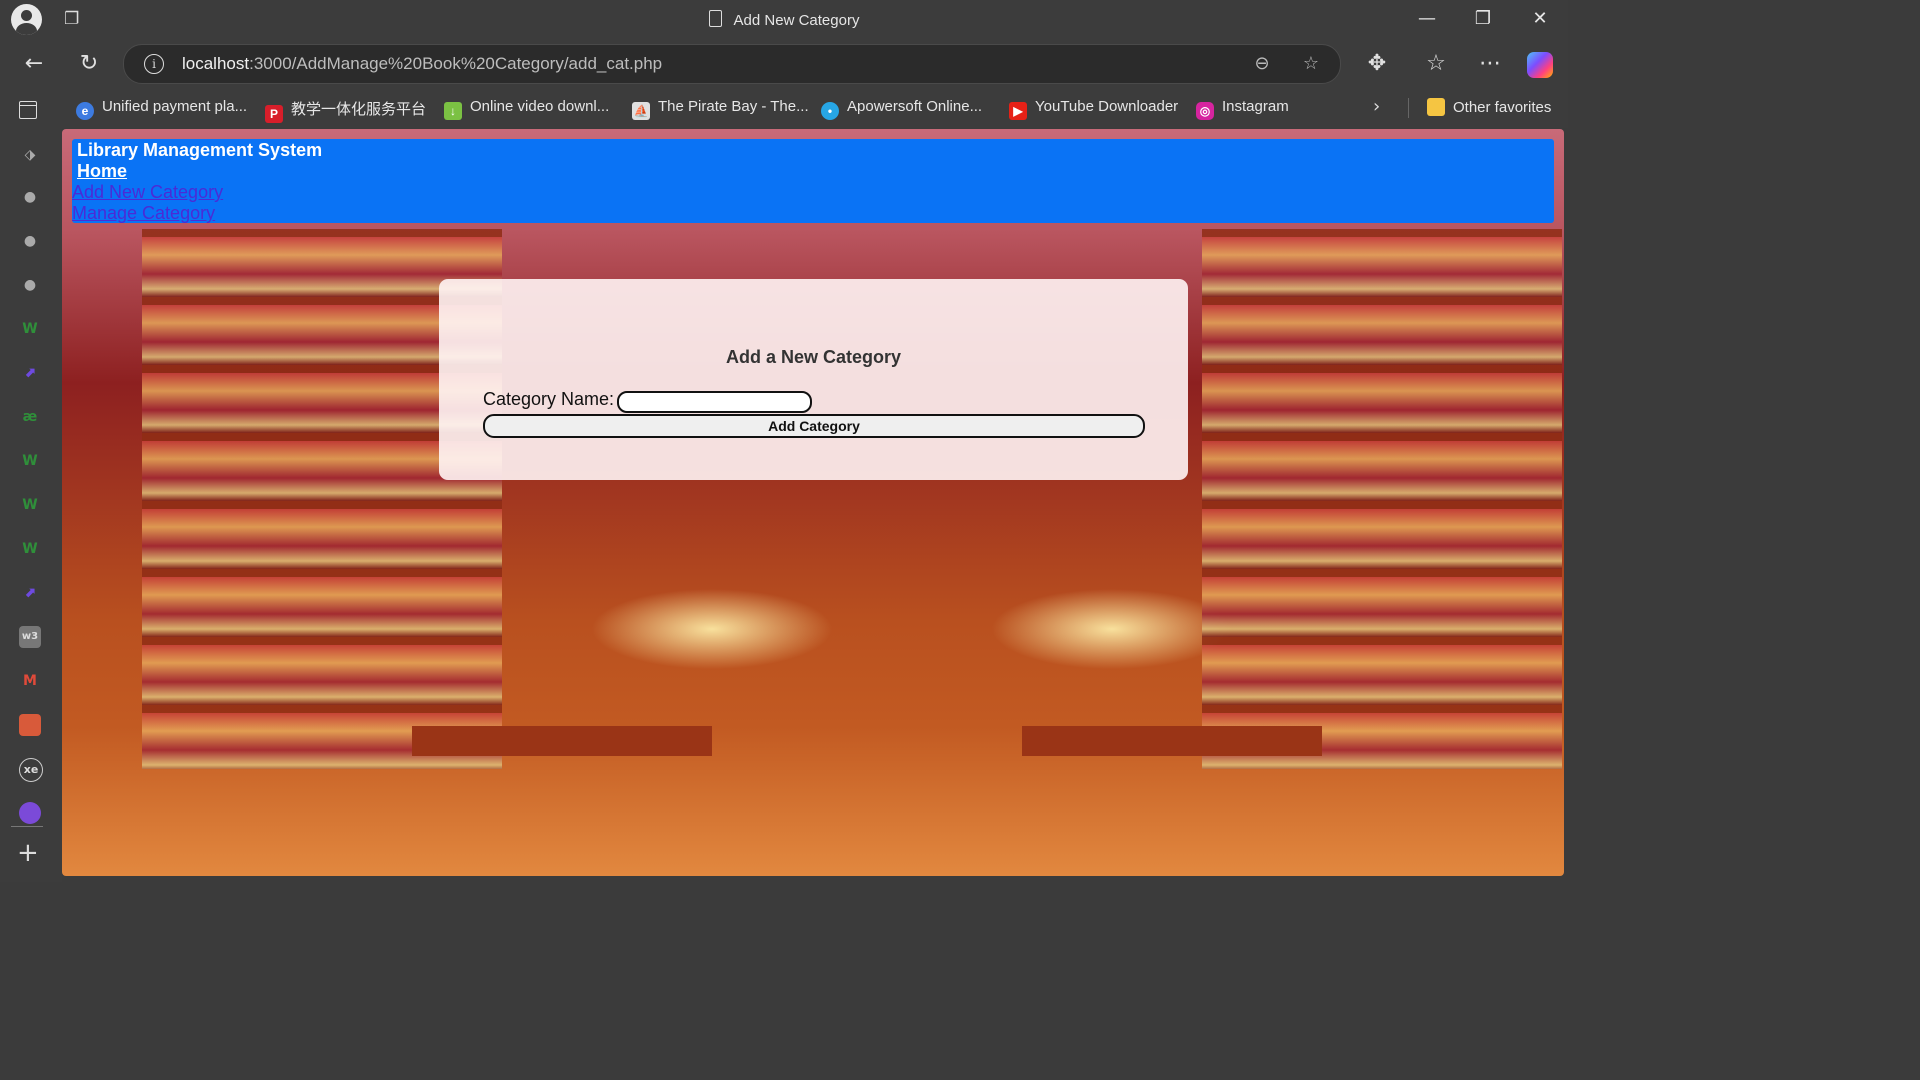 The image size is (1920, 1080). Describe the element at coordinates (1093, 109) in the screenshot. I see `bookmark-item: ▶ YouTube Downloader` at that location.